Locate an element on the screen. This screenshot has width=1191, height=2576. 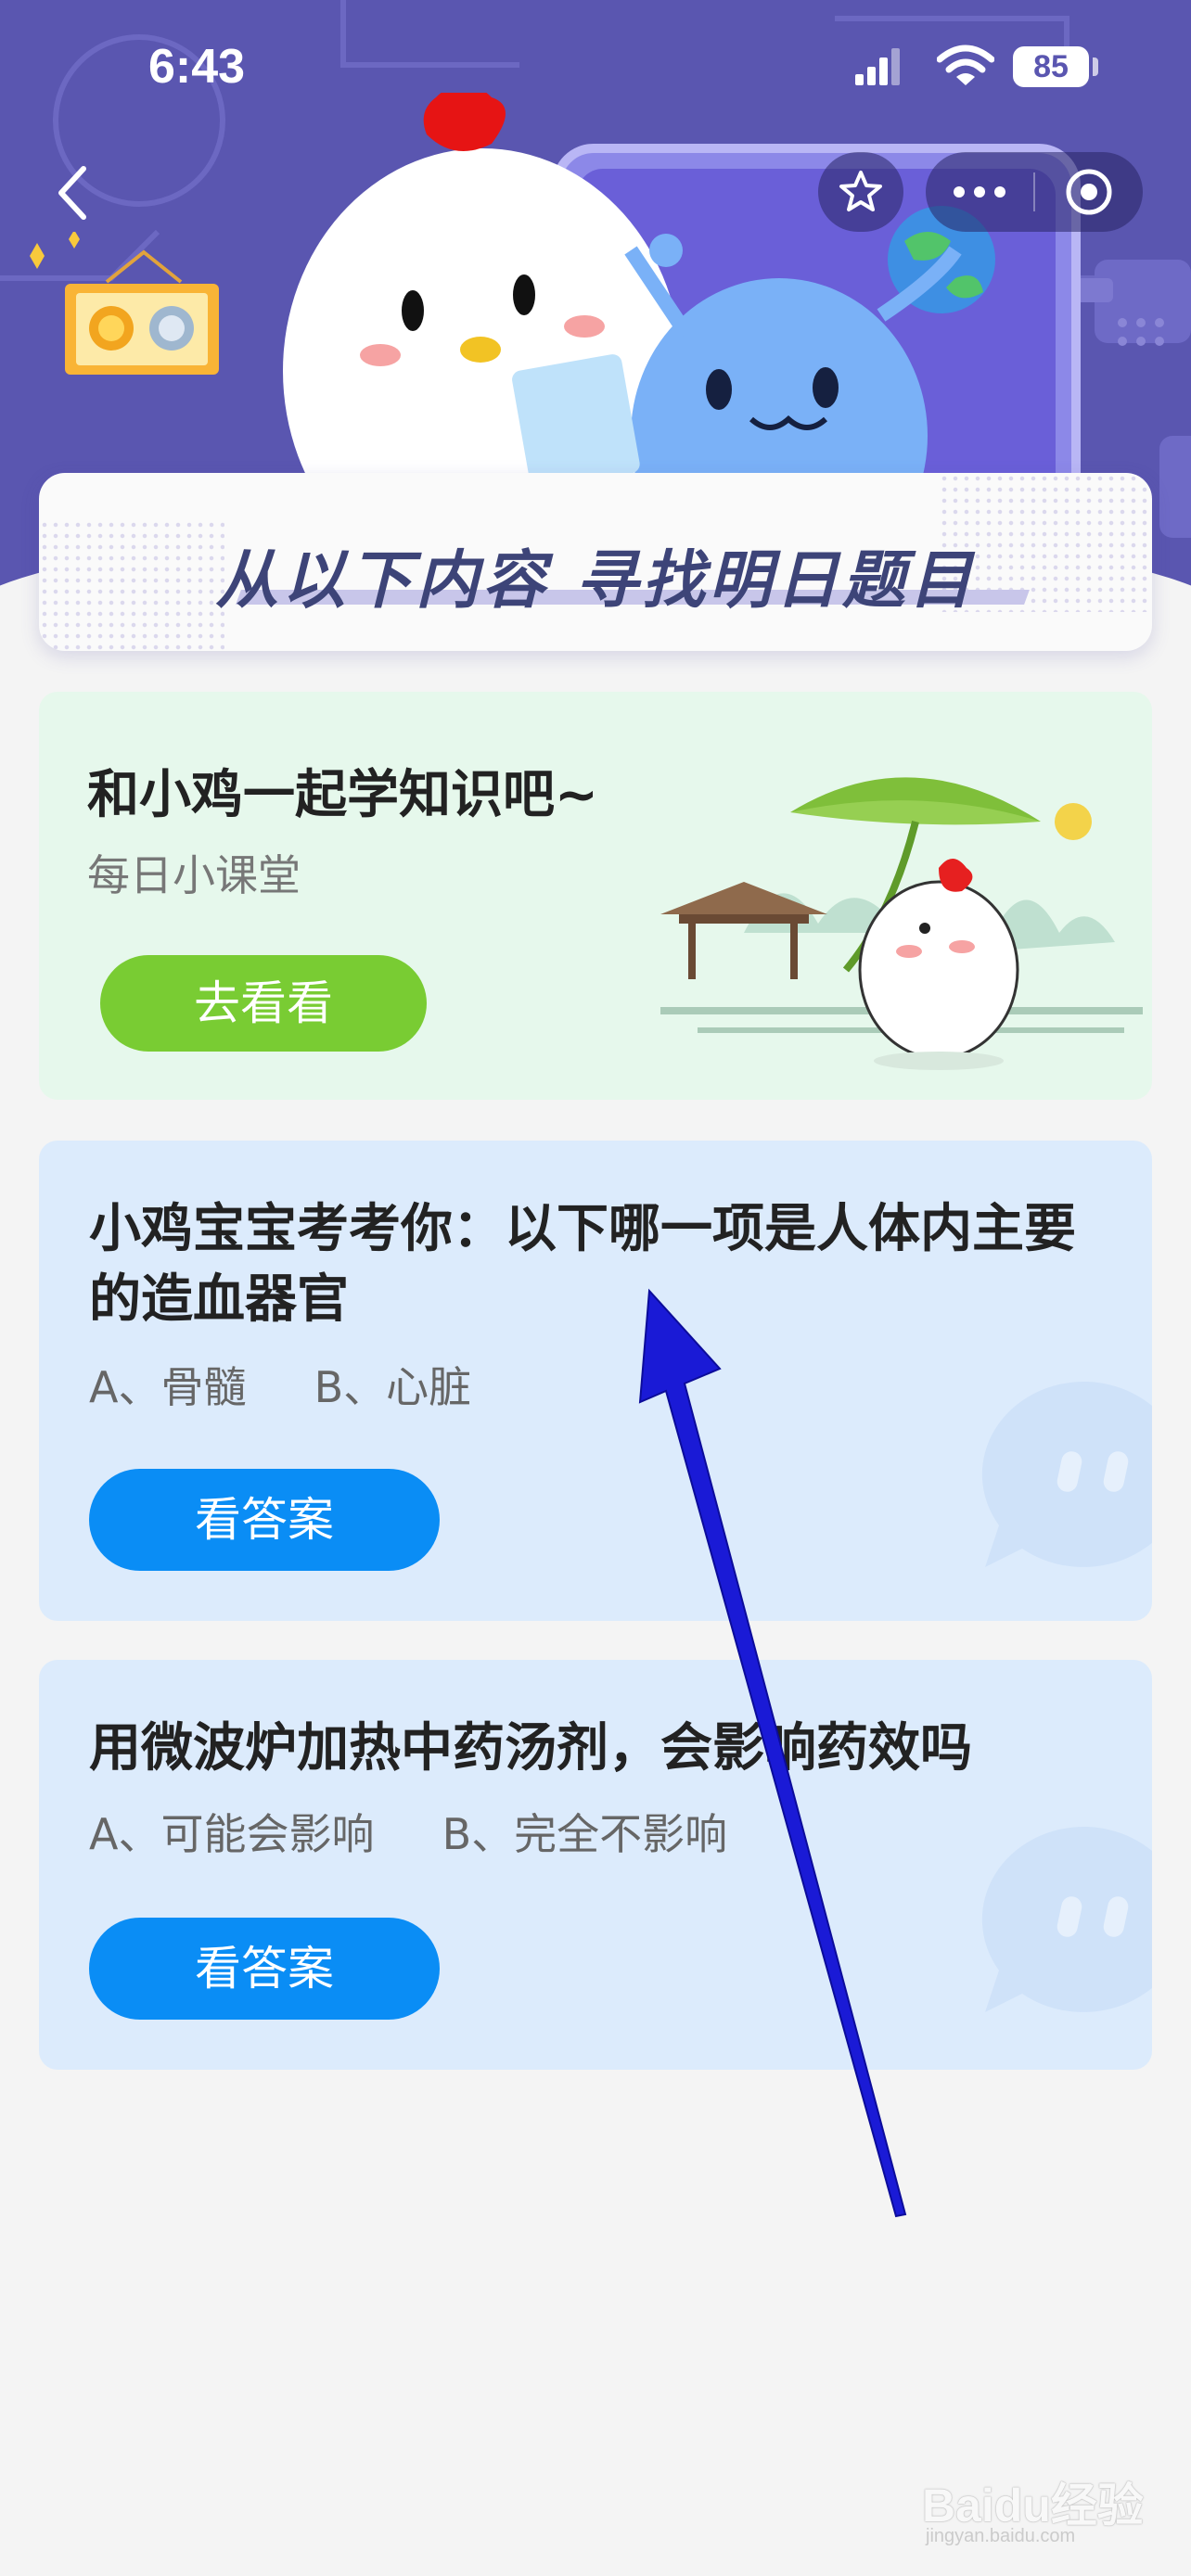
lesson-title: 和小鸡一起学知识吧~ is located at coordinates (342, 795).